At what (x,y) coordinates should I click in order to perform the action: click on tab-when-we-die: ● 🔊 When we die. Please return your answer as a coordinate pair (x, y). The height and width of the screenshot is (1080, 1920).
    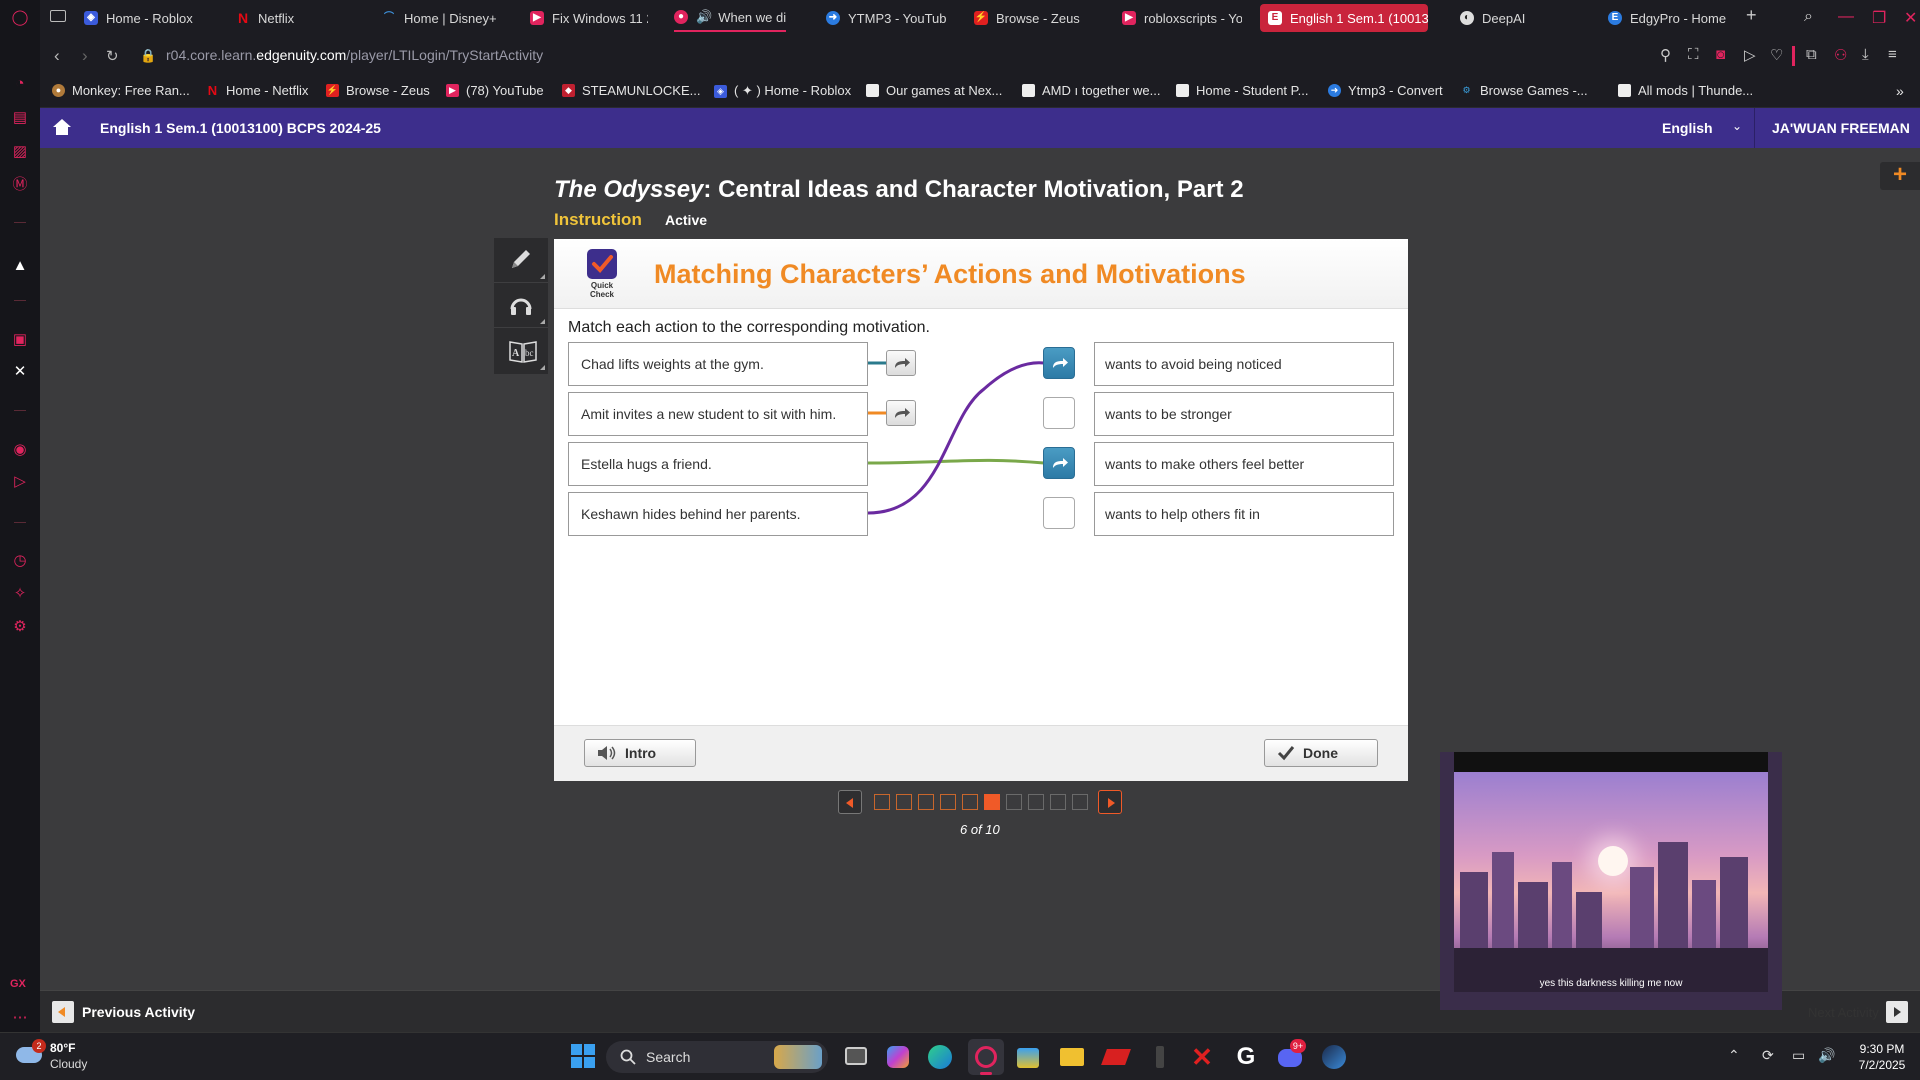
    Looking at the image, I should click on (730, 18).